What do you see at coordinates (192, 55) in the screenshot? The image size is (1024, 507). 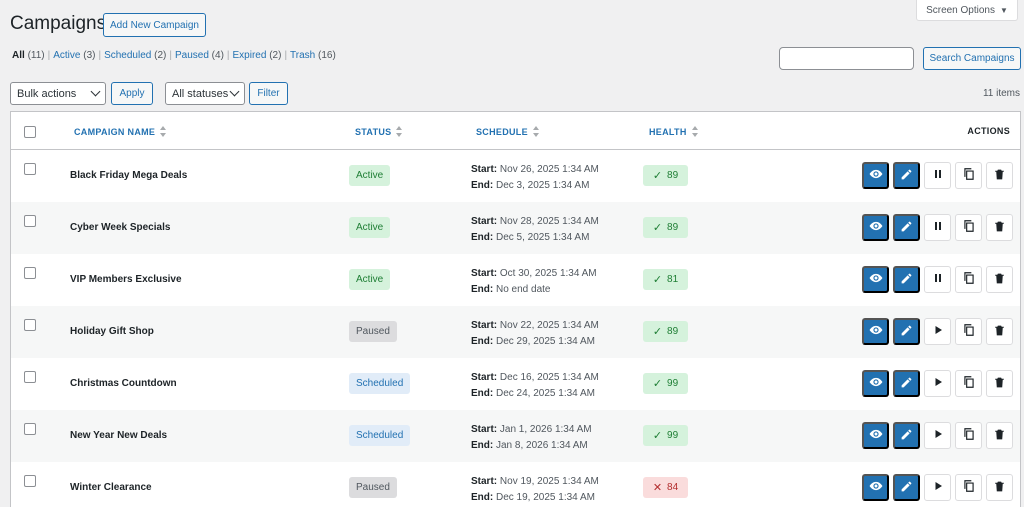 I see `filter-link-paused: Paused` at bounding box center [192, 55].